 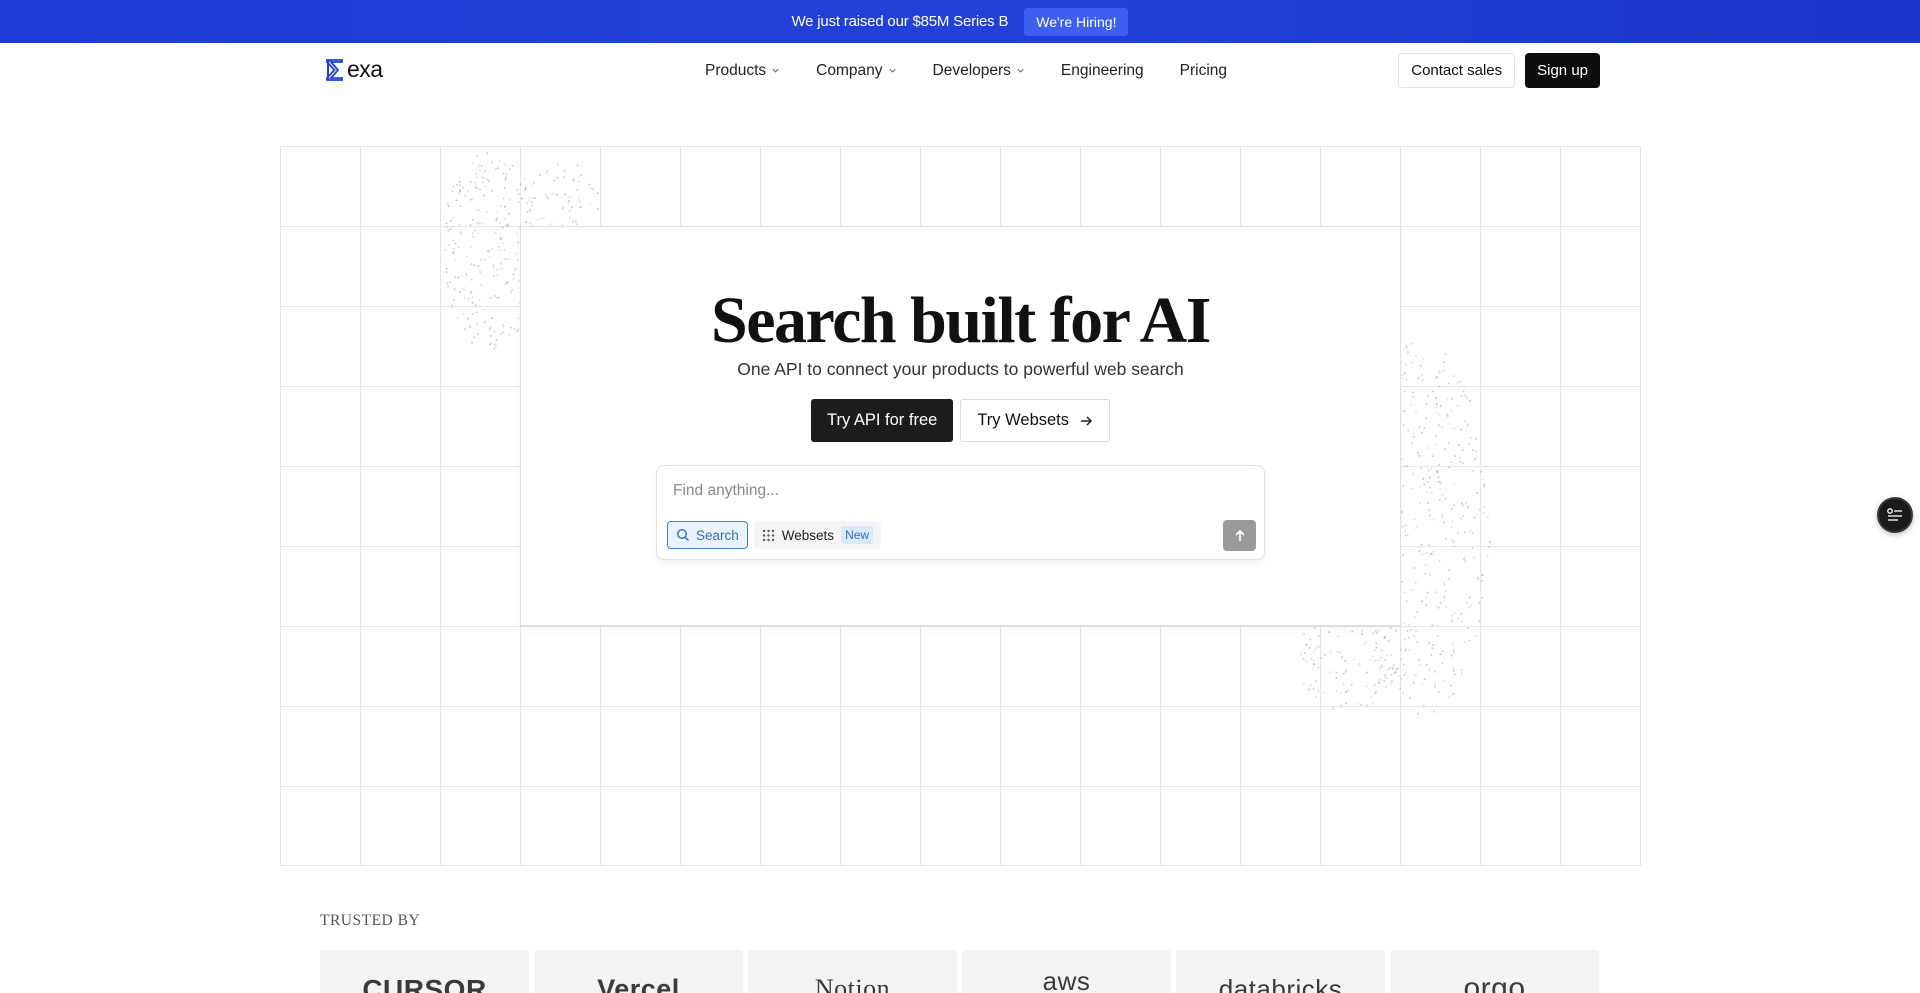 I want to click on new-badge: New, so click(x=857, y=535).